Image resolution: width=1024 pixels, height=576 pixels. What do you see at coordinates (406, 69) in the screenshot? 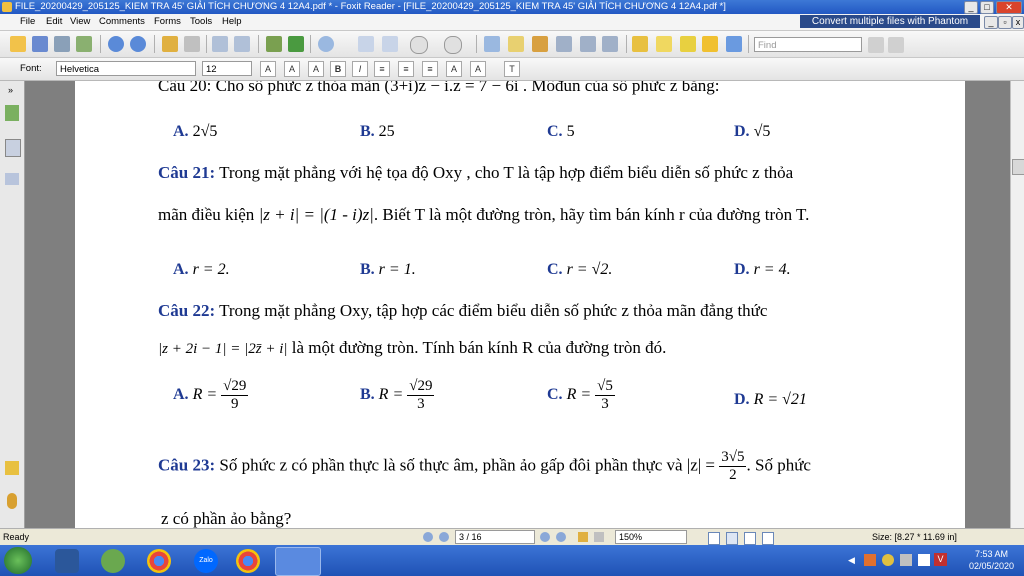
I see `align-center-icon: ≡` at bounding box center [406, 69].